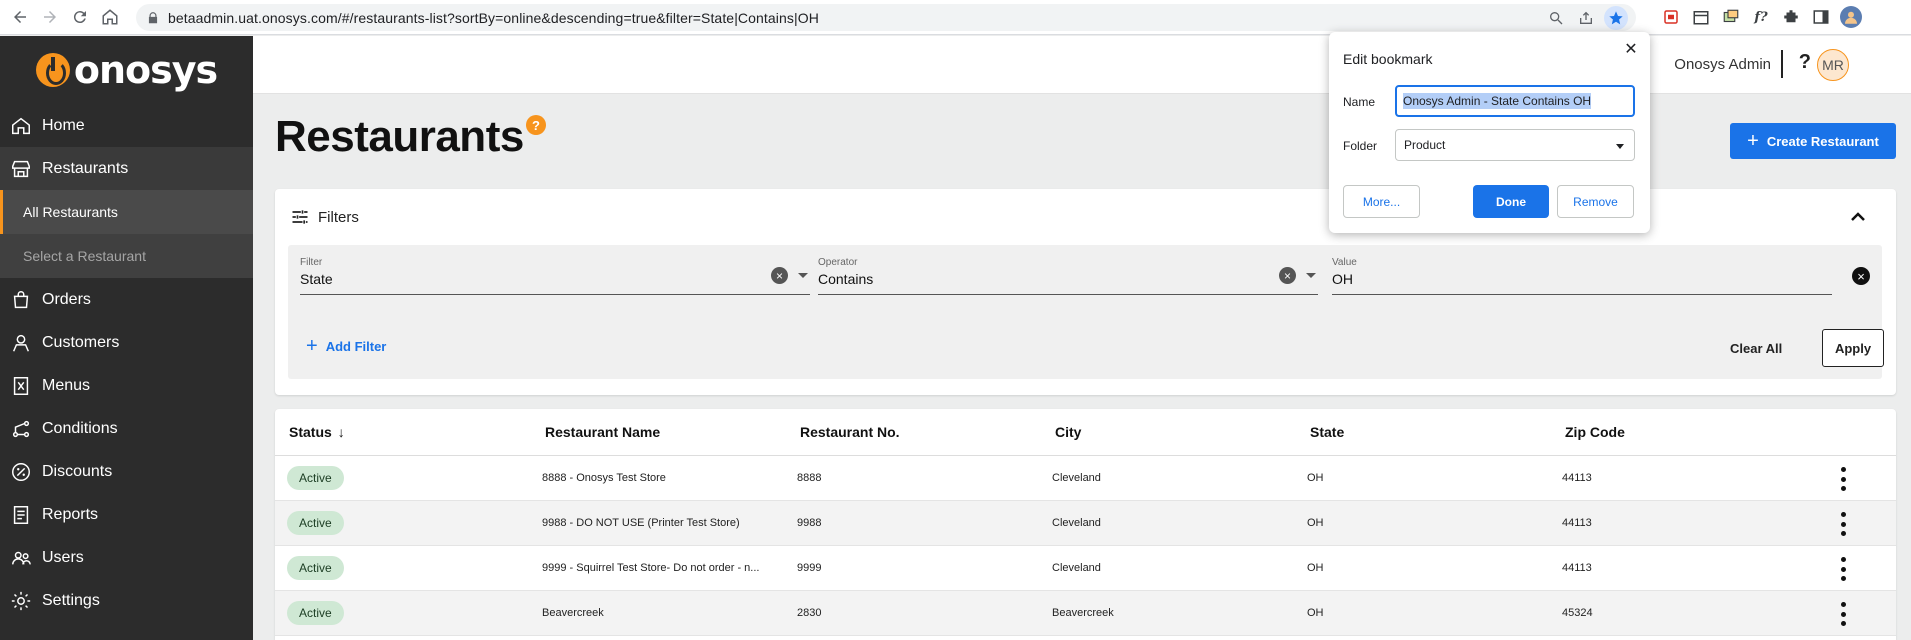 The height and width of the screenshot is (640, 1911). Describe the element at coordinates (126, 471) in the screenshot. I see `sidebar-item-discounts: Discounts` at that location.